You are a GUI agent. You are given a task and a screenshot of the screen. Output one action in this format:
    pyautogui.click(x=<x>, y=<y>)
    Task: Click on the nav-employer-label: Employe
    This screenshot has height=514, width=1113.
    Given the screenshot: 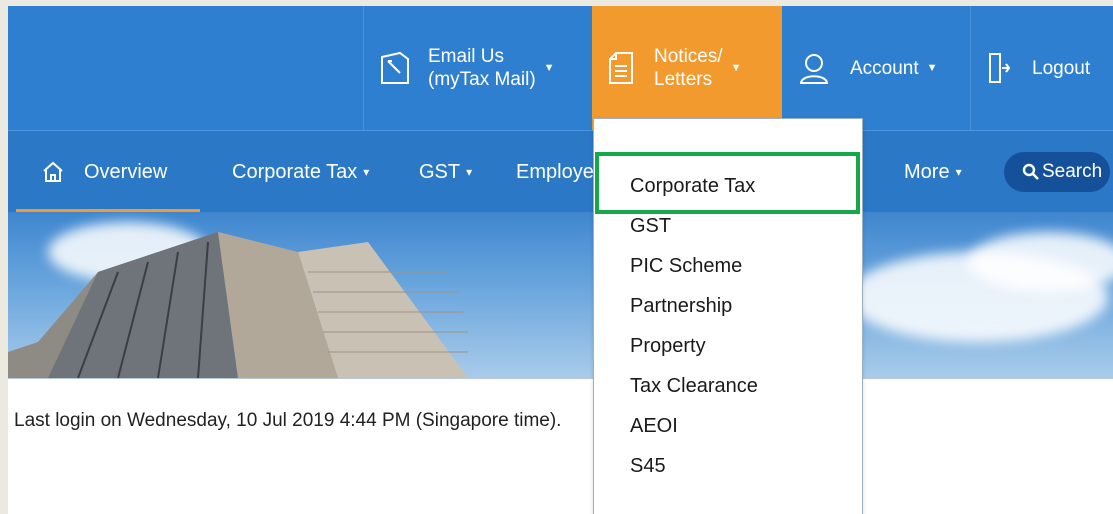 What is the action you would take?
    pyautogui.click(x=555, y=171)
    